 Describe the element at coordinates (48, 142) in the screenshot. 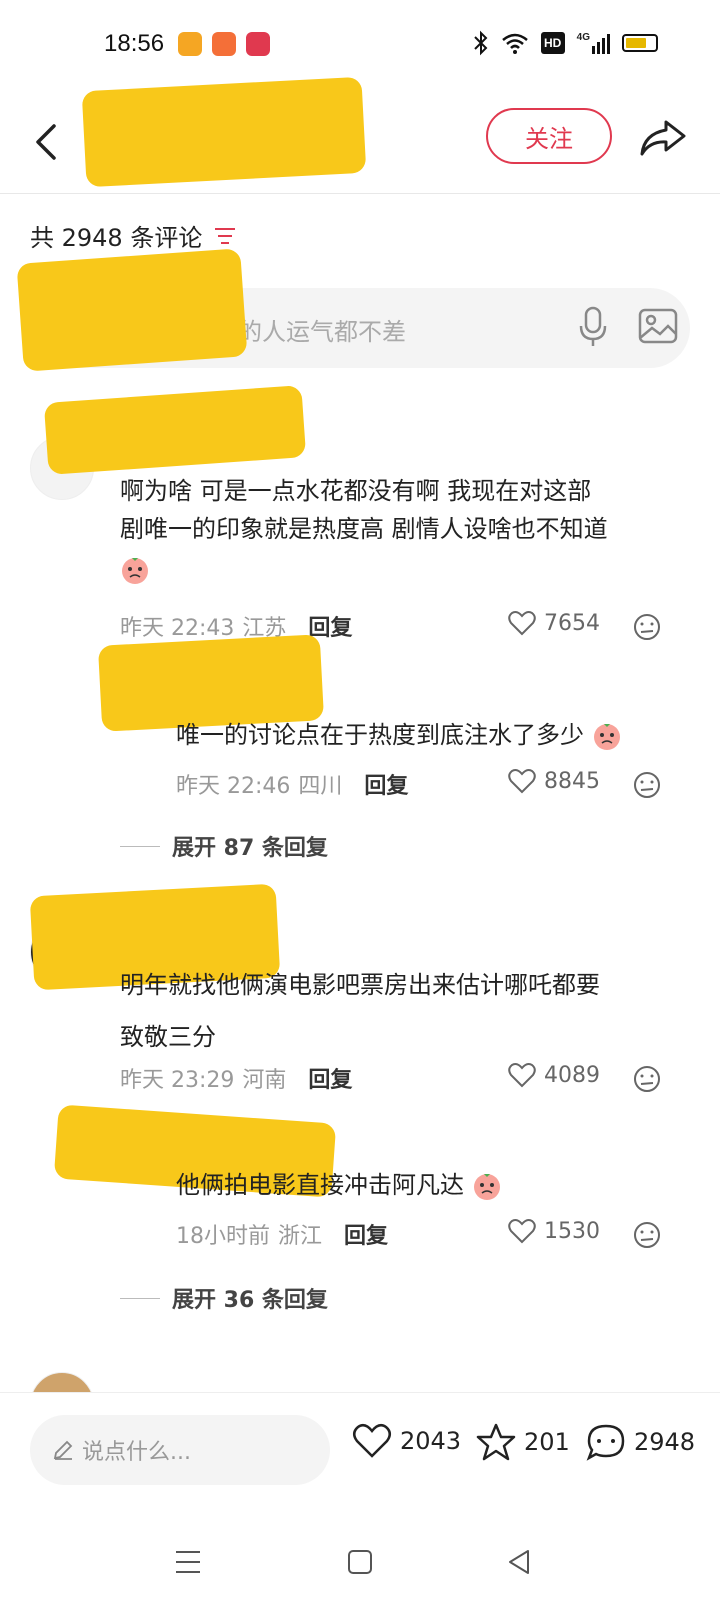

I see `back-icon` at that location.